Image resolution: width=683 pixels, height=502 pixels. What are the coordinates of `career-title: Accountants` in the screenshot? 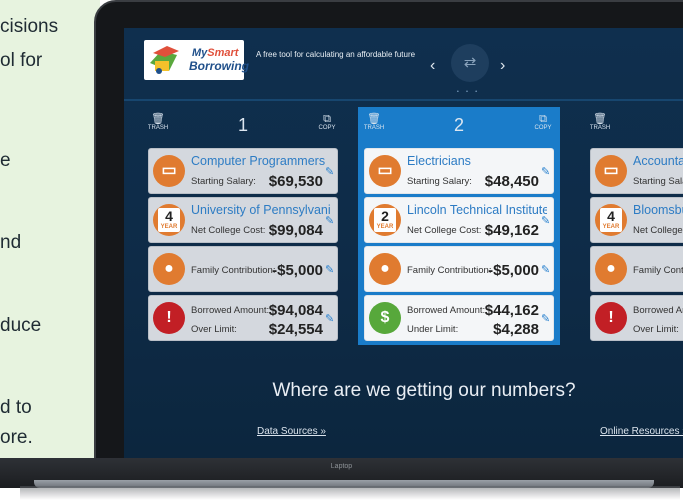 It's located at (658, 161).